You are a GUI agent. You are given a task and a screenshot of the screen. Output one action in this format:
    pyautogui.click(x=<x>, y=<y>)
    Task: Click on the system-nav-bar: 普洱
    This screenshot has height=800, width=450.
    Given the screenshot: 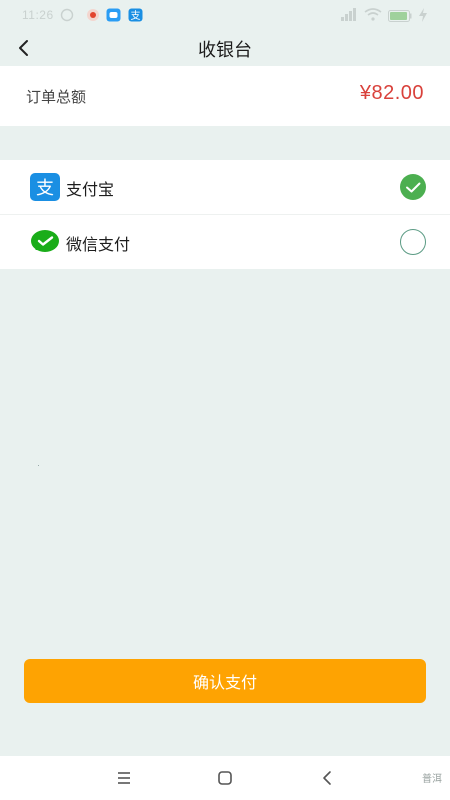 What is the action you would take?
    pyautogui.click(x=225, y=778)
    